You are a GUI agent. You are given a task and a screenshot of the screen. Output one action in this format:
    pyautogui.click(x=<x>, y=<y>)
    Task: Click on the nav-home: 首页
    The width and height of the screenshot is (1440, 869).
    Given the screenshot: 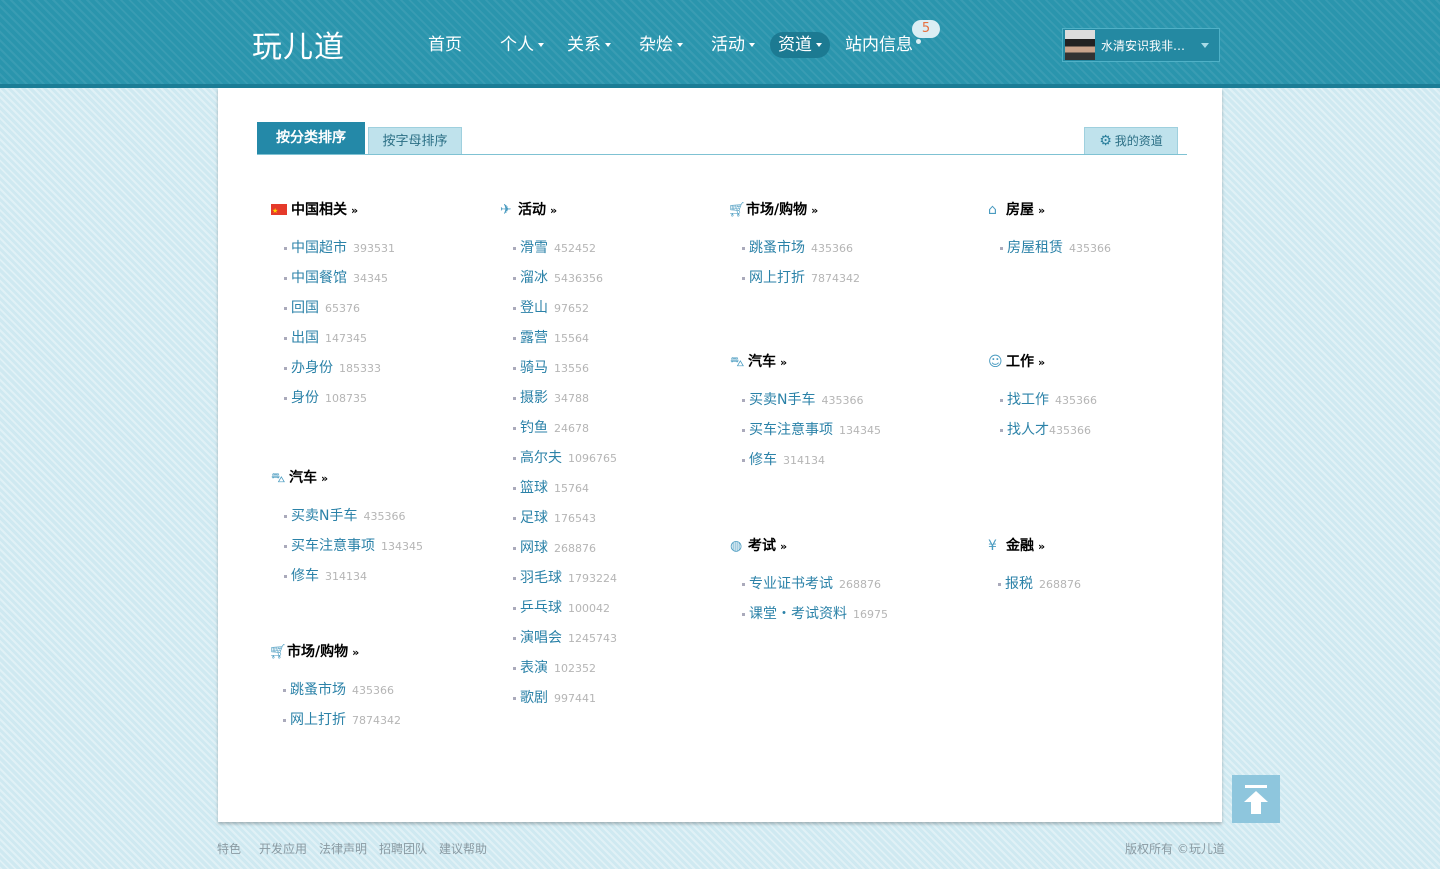 What is the action you would take?
    pyautogui.click(x=445, y=45)
    